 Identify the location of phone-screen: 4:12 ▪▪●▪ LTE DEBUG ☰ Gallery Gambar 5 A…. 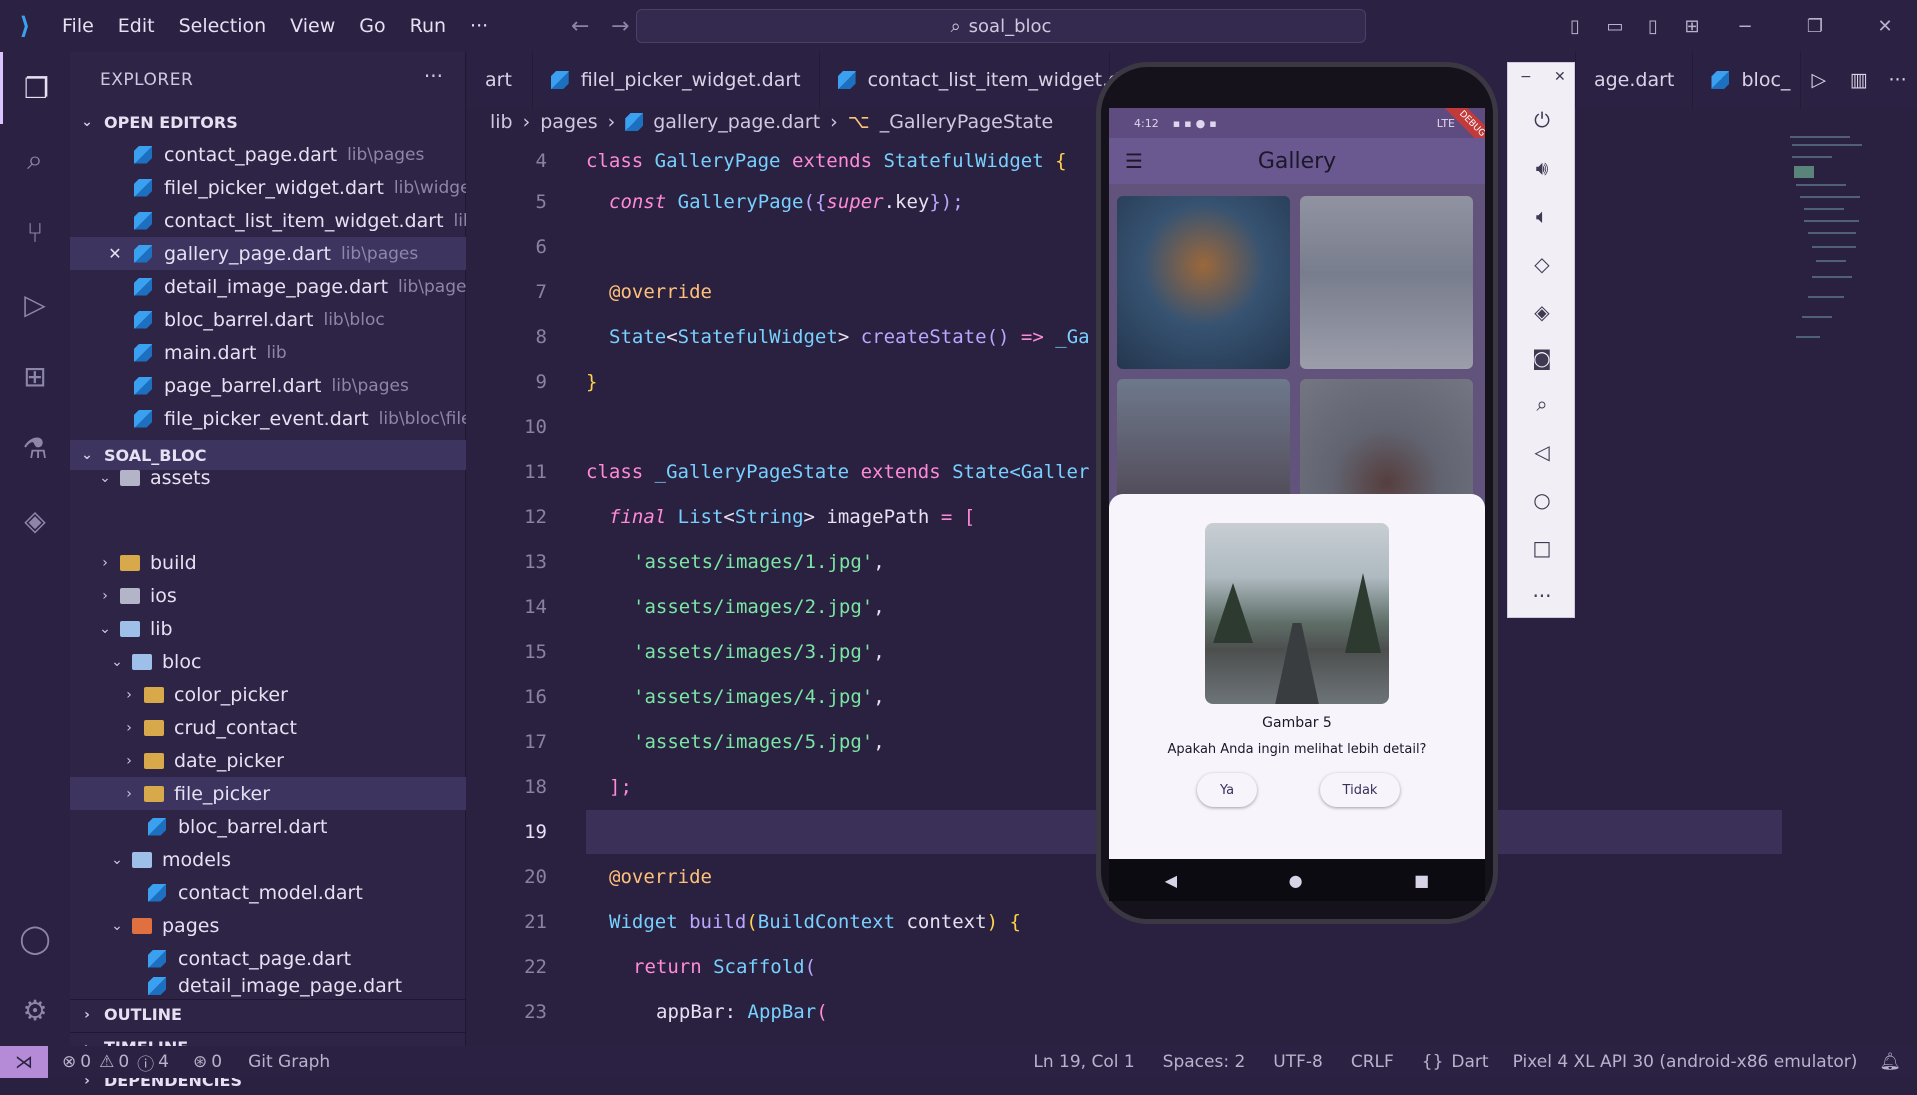
(1297, 483).